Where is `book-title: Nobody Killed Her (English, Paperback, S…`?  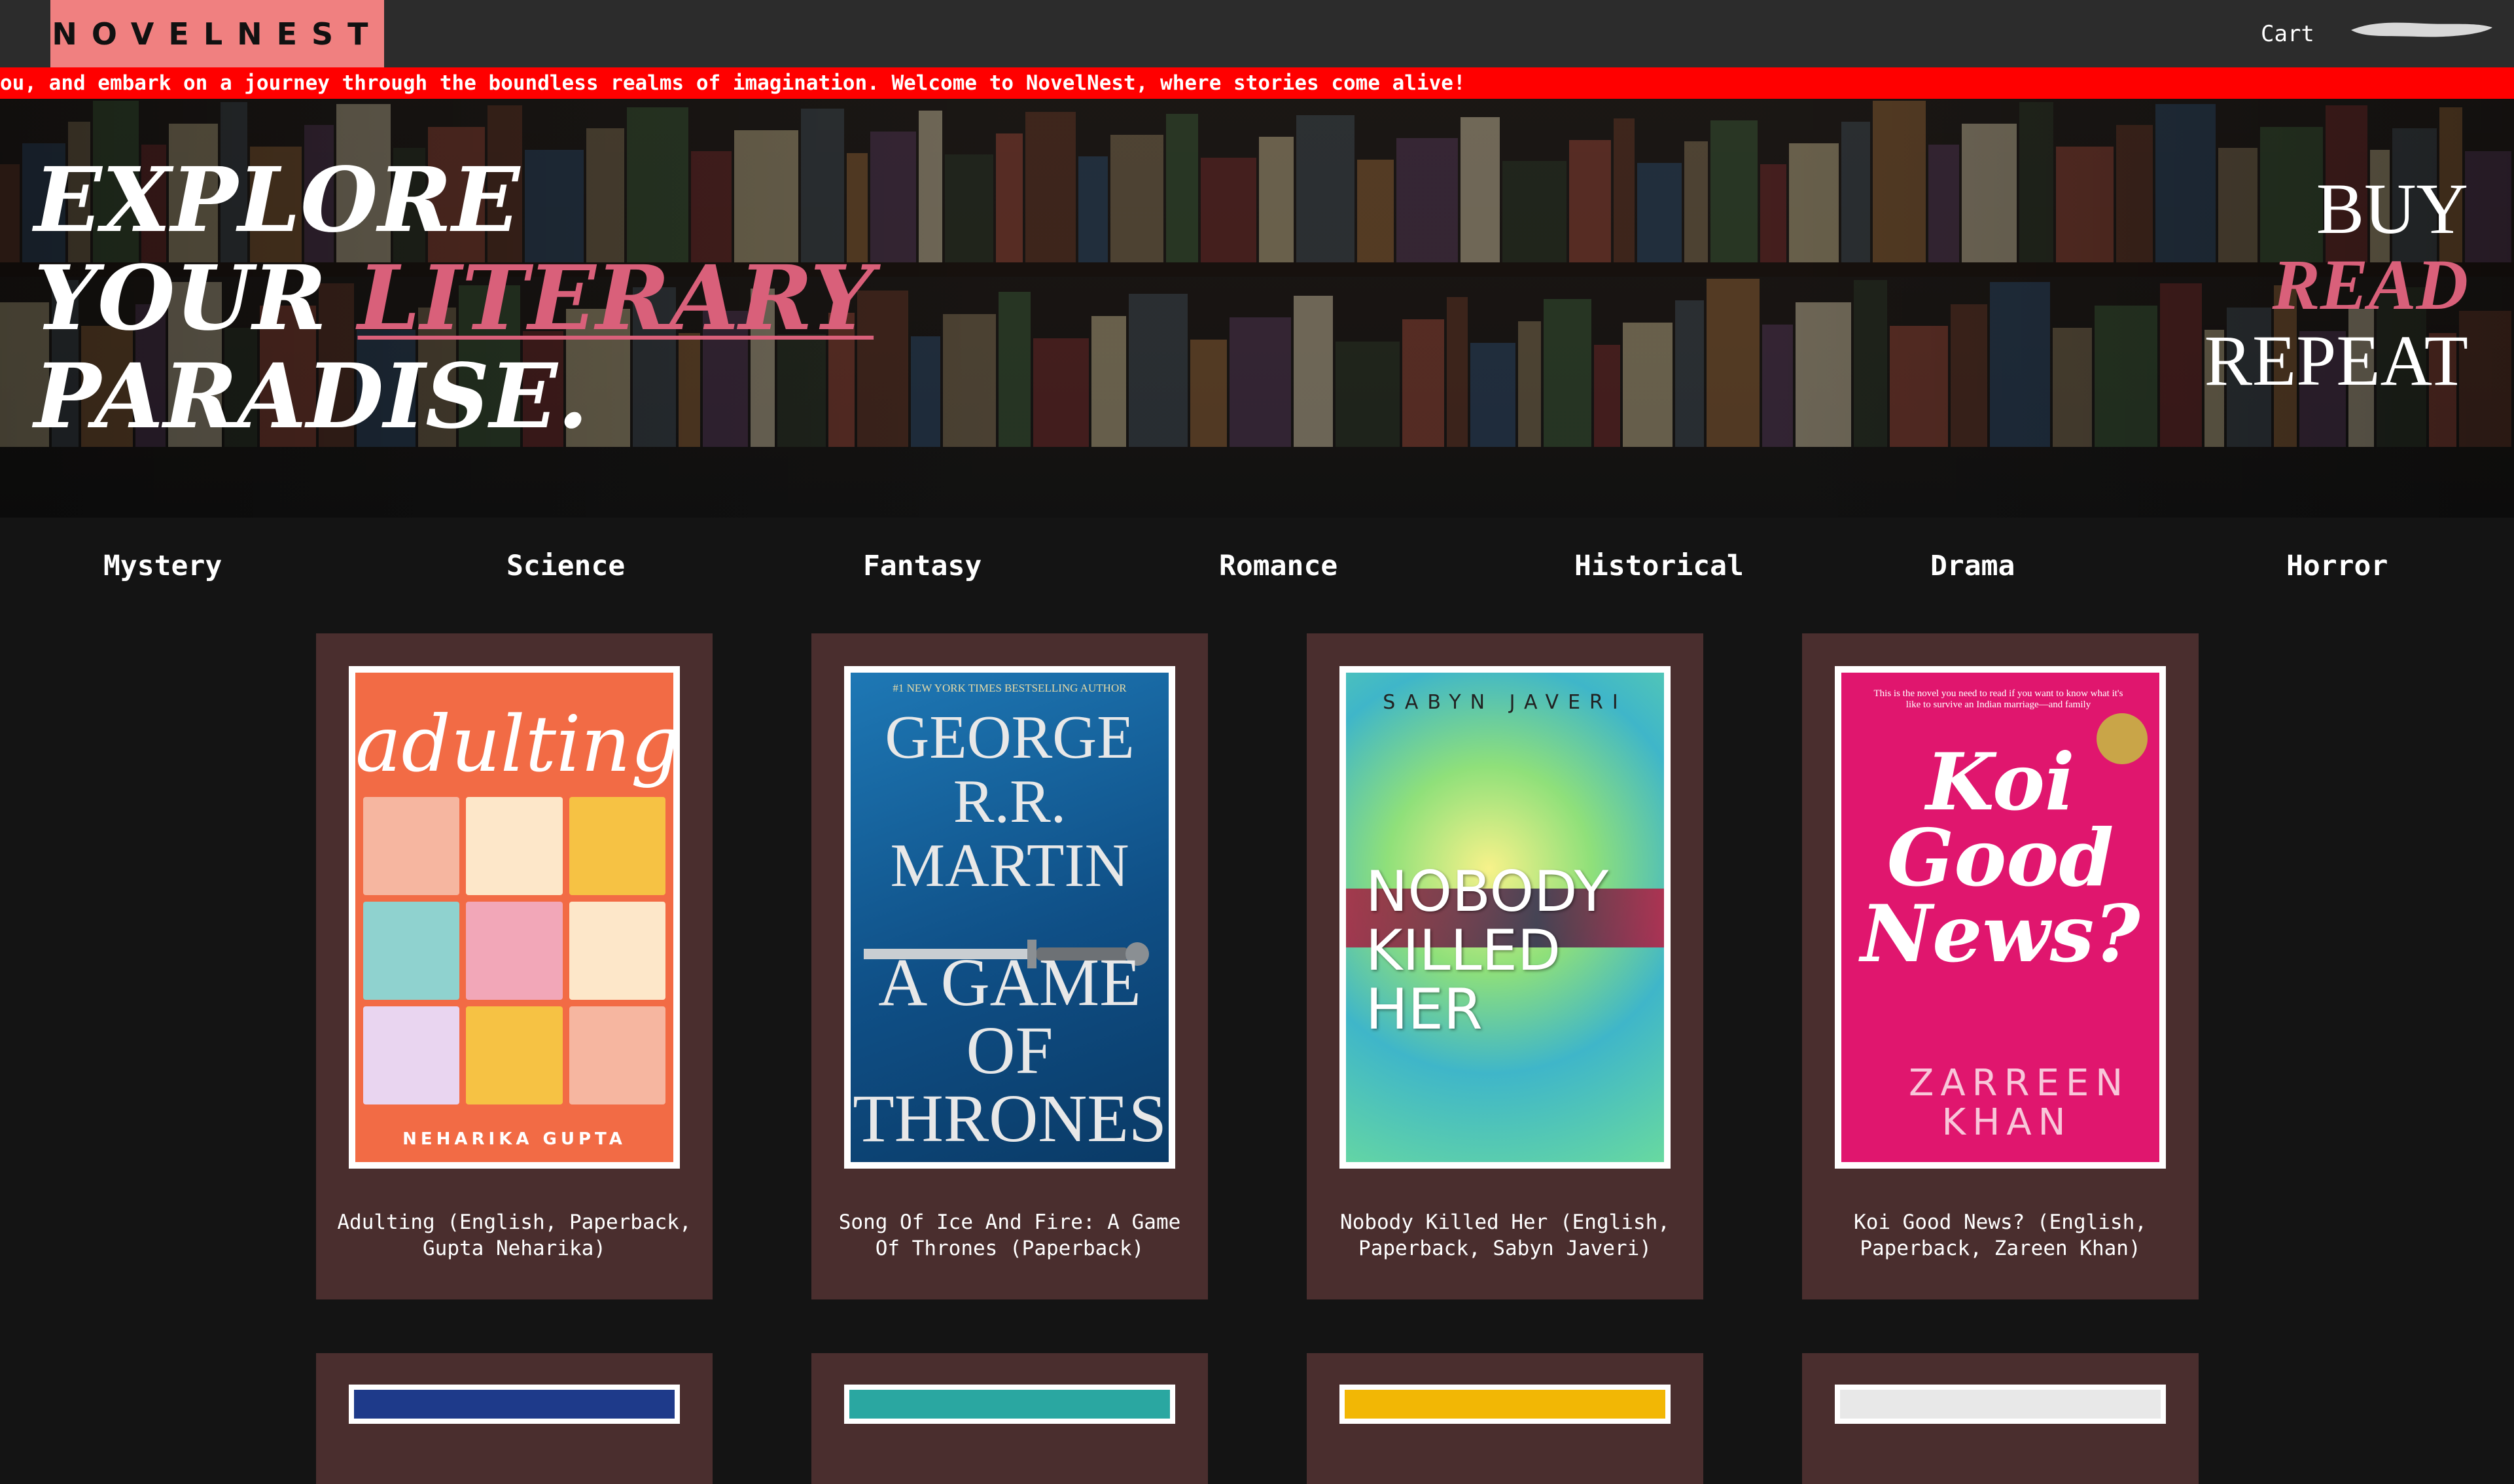 book-title: Nobody Killed Her (English, Paperback, S… is located at coordinates (1505, 1235).